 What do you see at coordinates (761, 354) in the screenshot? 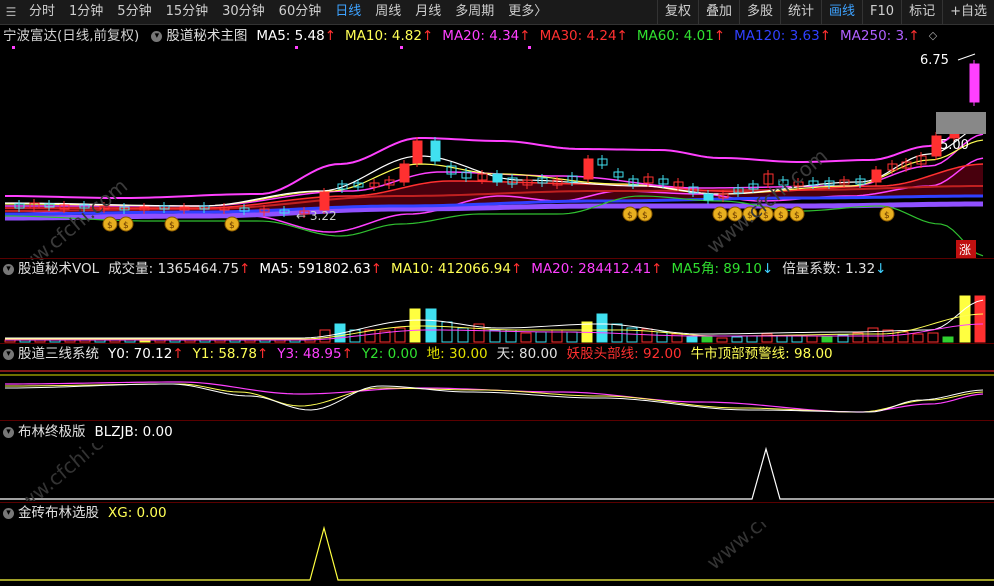
I see `indicator-value: 牛市顶部预警线: 98.00` at bounding box center [761, 354].